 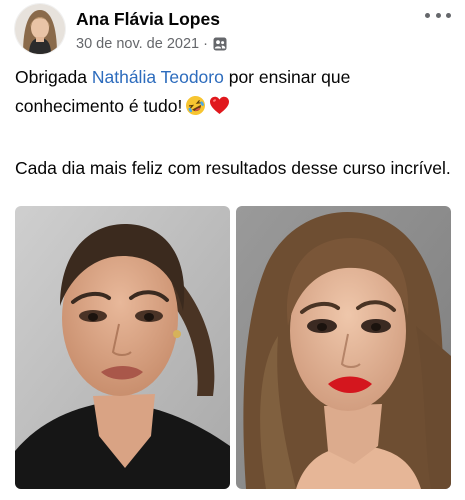 I want to click on rolling-on-floor-laughing-emoji, so click(x=195, y=110).